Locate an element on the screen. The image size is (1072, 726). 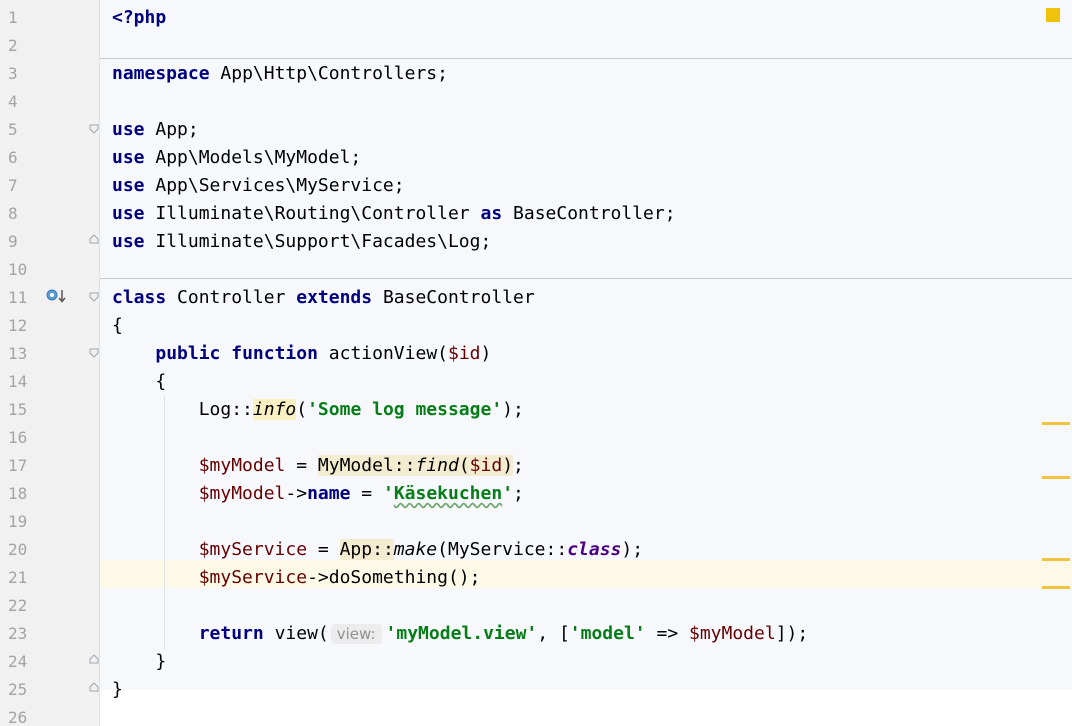
code-line-12: { is located at coordinates (117, 325).